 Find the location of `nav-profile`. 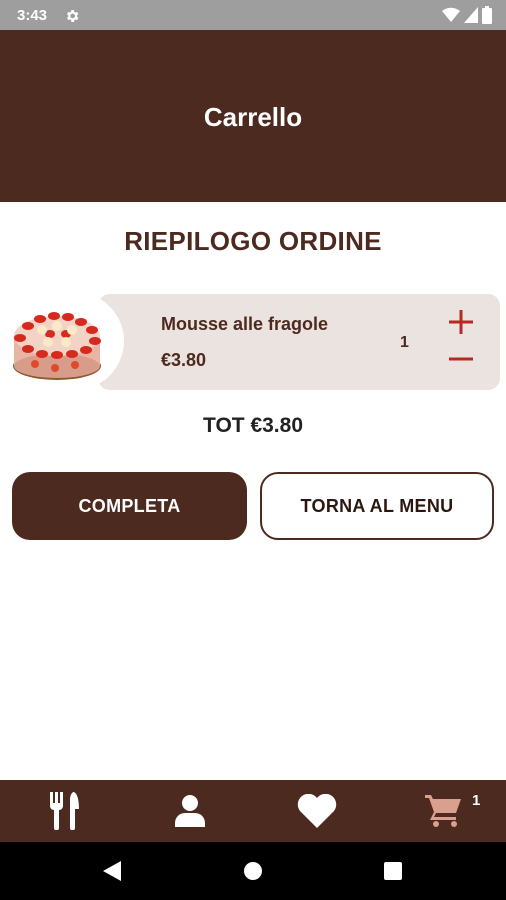

nav-profile is located at coordinates (190, 811).